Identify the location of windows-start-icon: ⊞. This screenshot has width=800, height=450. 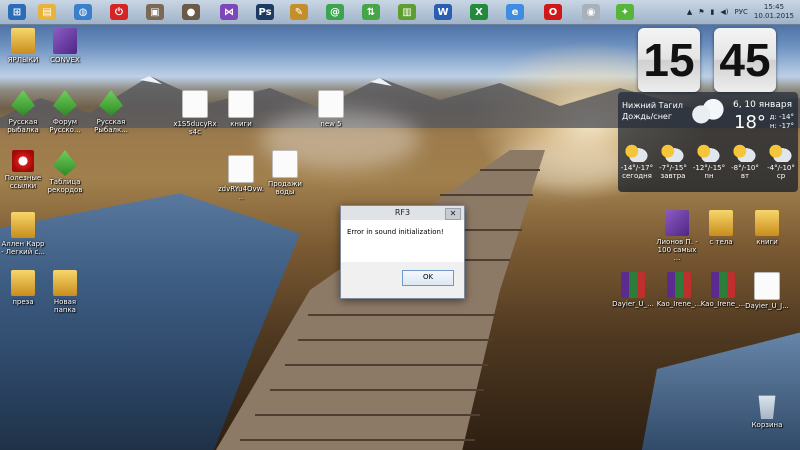
(17, 12).